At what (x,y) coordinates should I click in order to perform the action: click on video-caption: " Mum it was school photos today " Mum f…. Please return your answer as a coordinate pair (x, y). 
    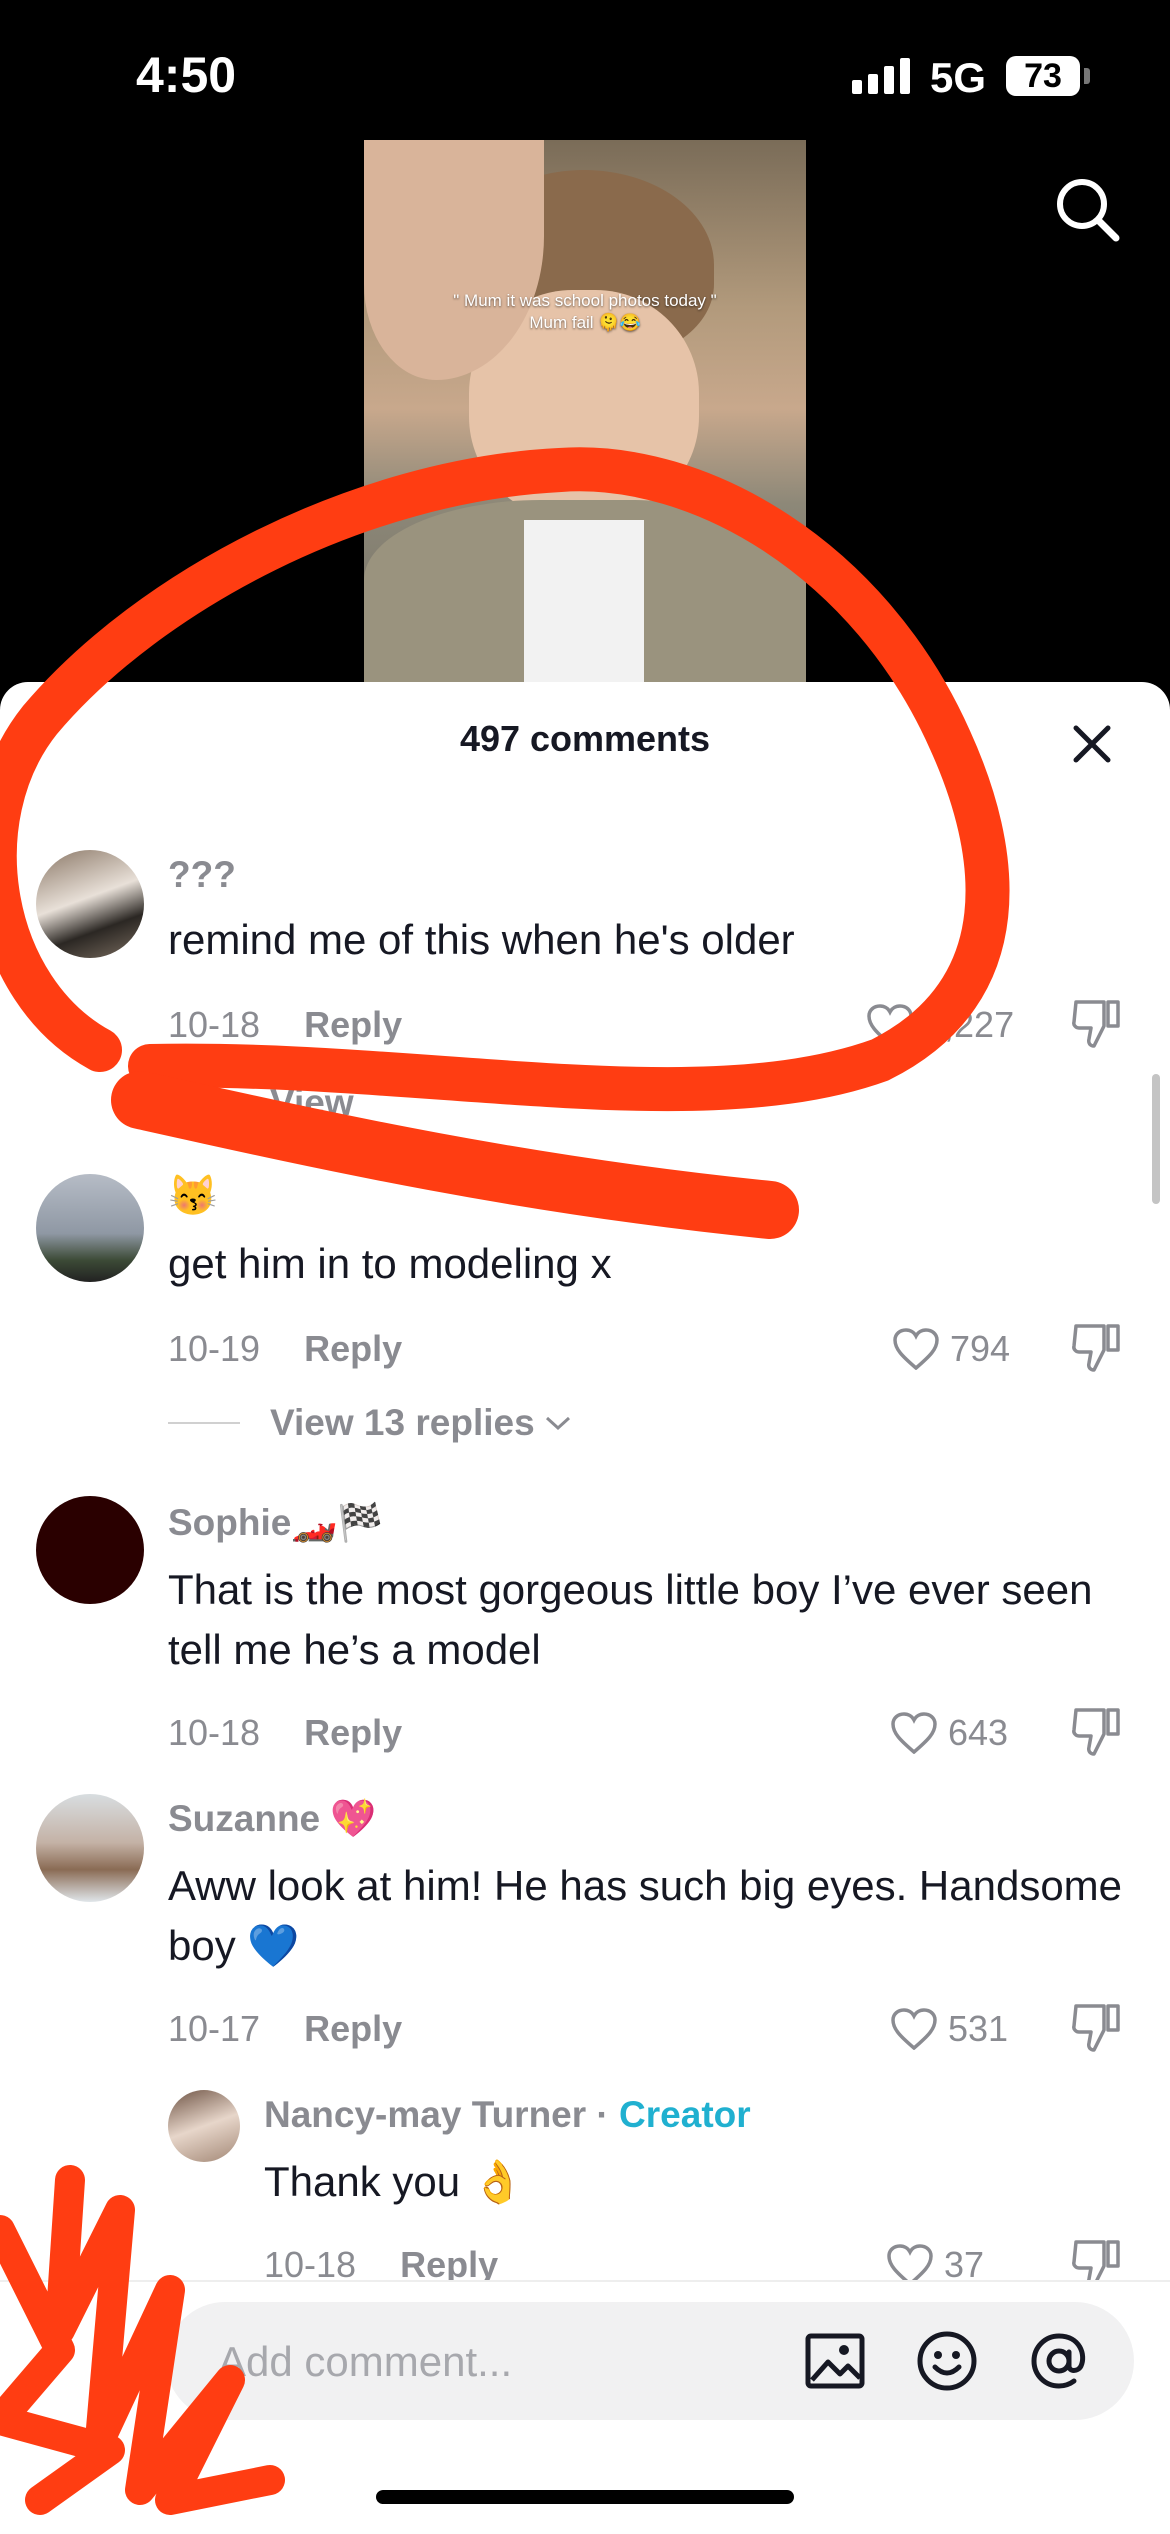
    Looking at the image, I should click on (585, 312).